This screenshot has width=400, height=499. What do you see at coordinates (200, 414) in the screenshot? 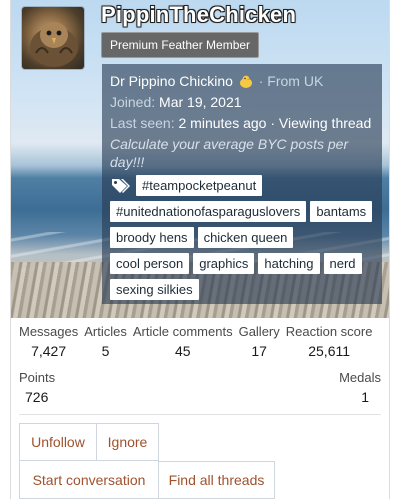
I see `divider` at bounding box center [200, 414].